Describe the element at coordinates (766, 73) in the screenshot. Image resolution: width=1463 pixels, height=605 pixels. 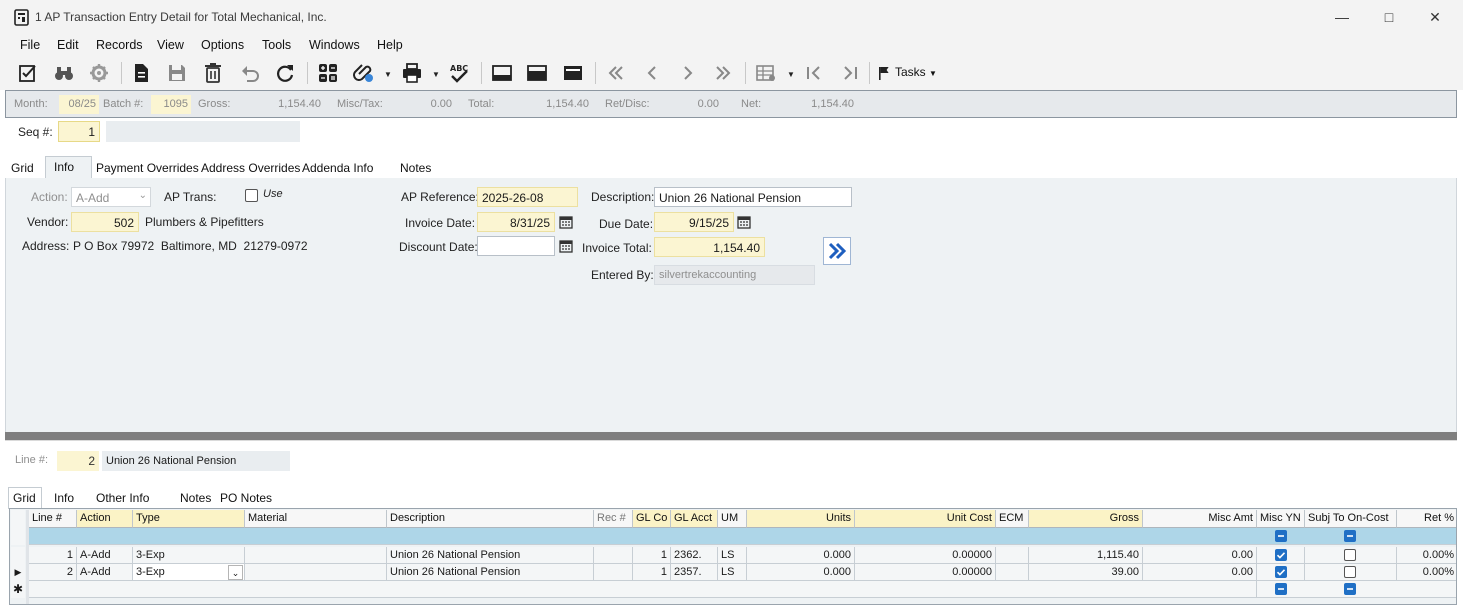
I see `grid-settings-icon` at that location.